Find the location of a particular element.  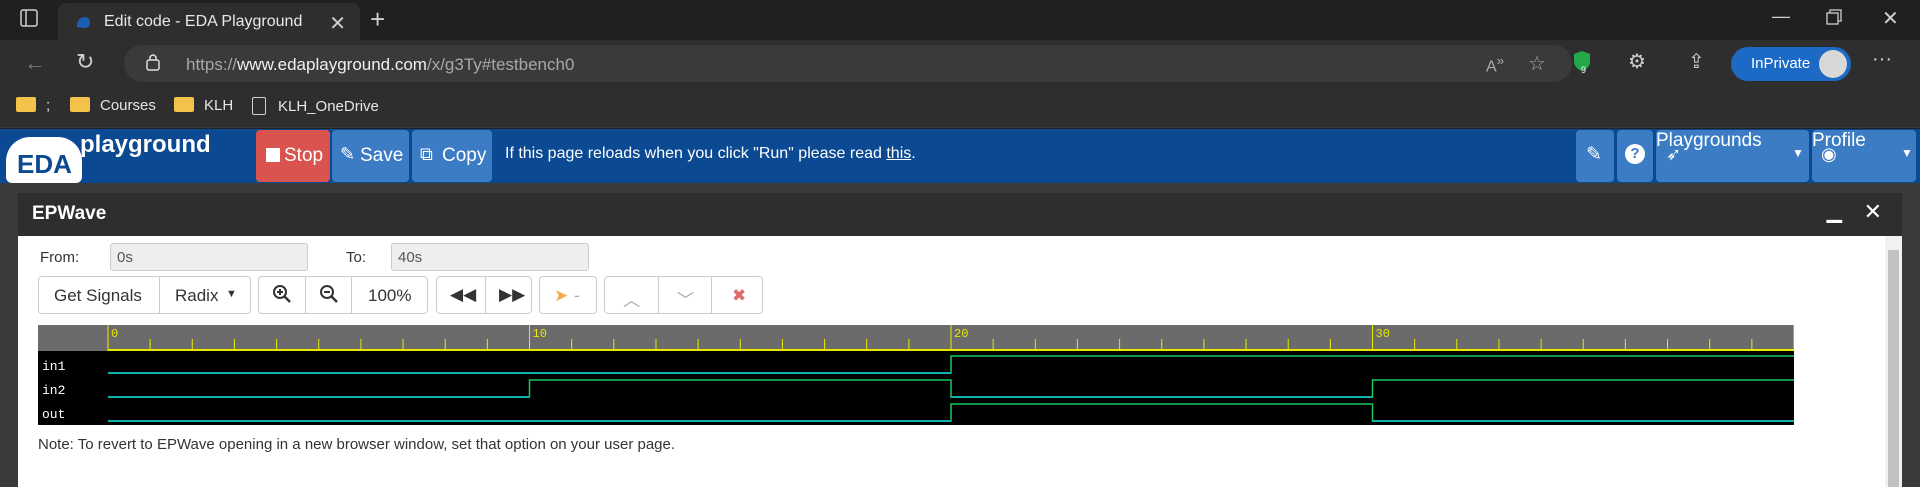

zoom-group: 100% is located at coordinates (343, 295).